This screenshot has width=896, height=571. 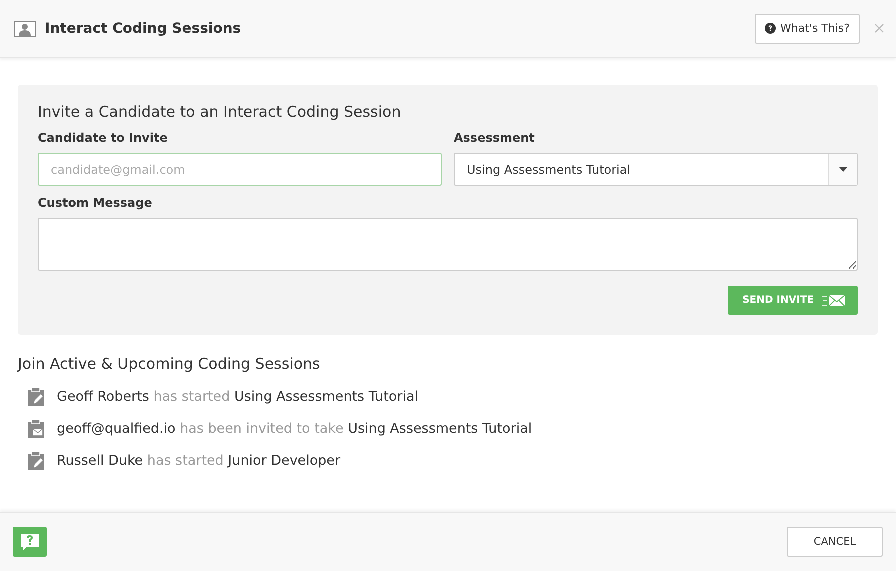 I want to click on help-icon, so click(x=770, y=28).